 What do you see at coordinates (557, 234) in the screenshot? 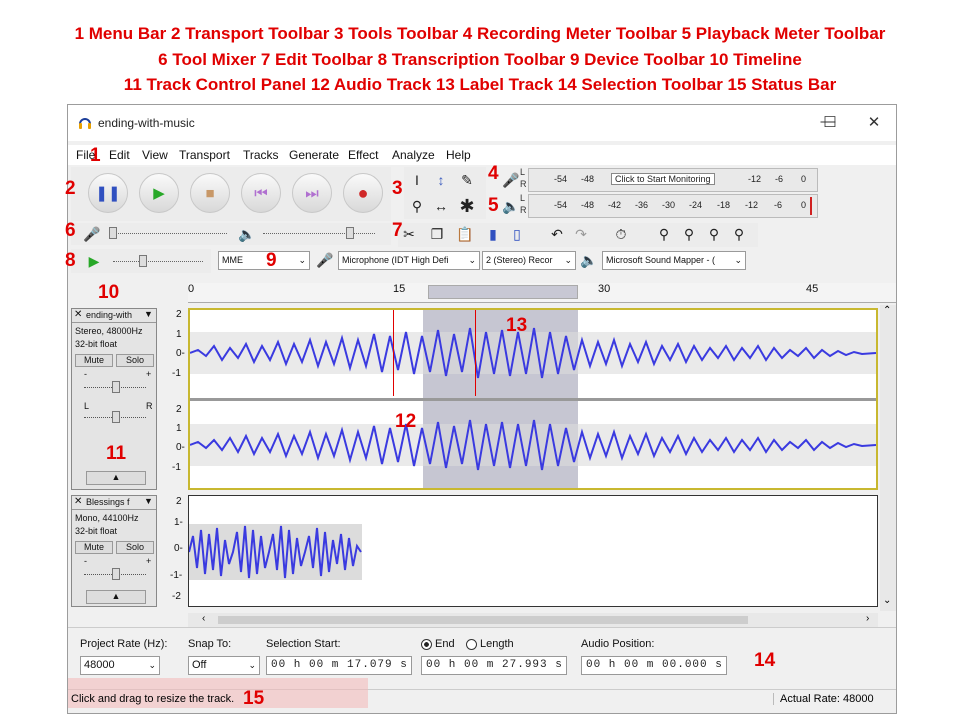
I see `undo-icon: ↶` at bounding box center [557, 234].